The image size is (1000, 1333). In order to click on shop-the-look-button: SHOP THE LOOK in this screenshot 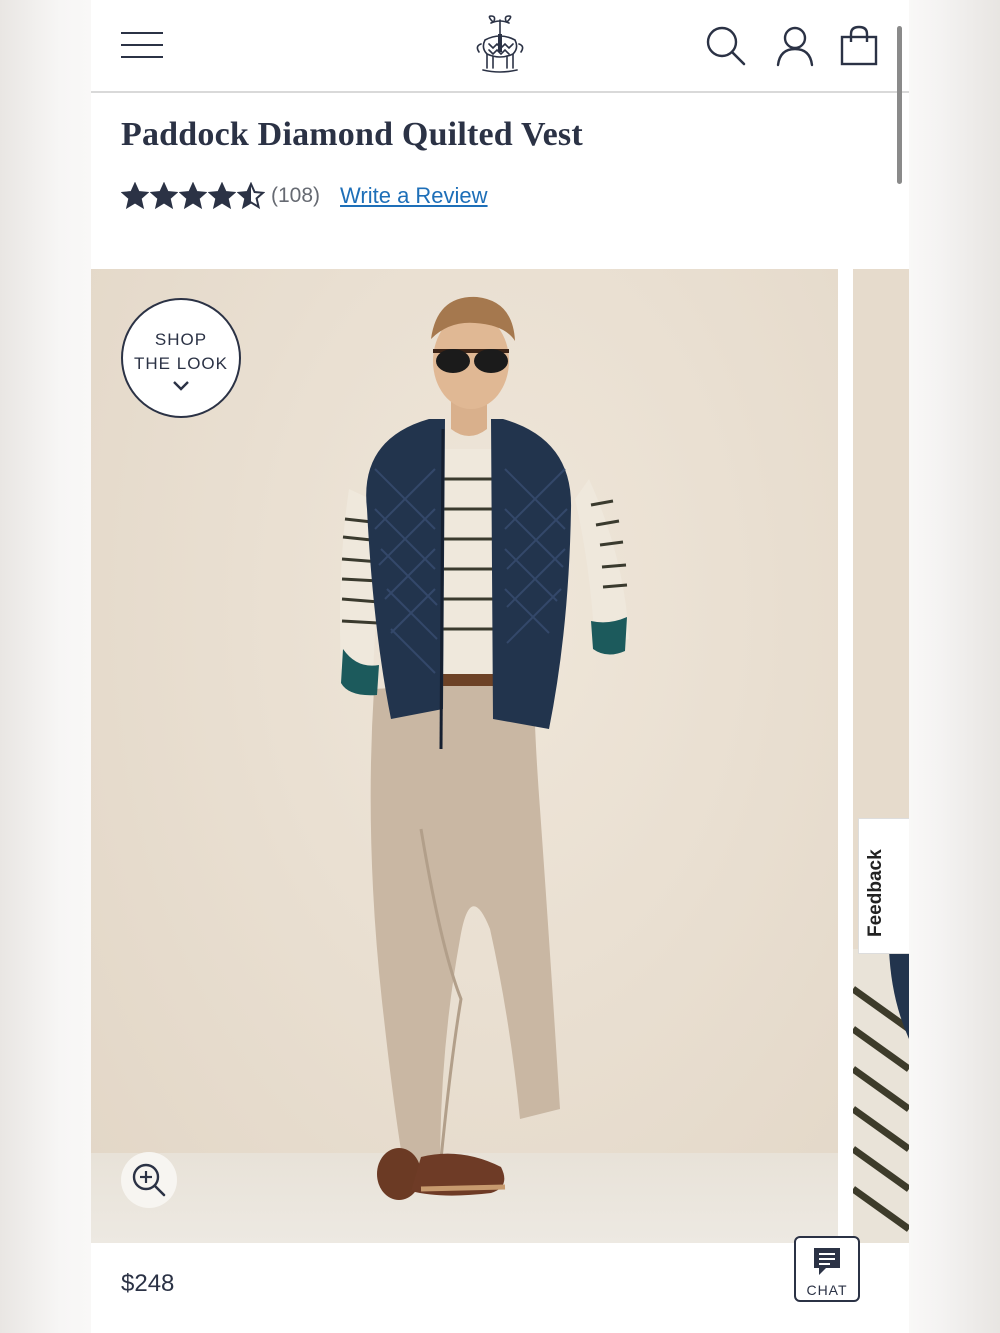, I will do `click(181, 358)`.